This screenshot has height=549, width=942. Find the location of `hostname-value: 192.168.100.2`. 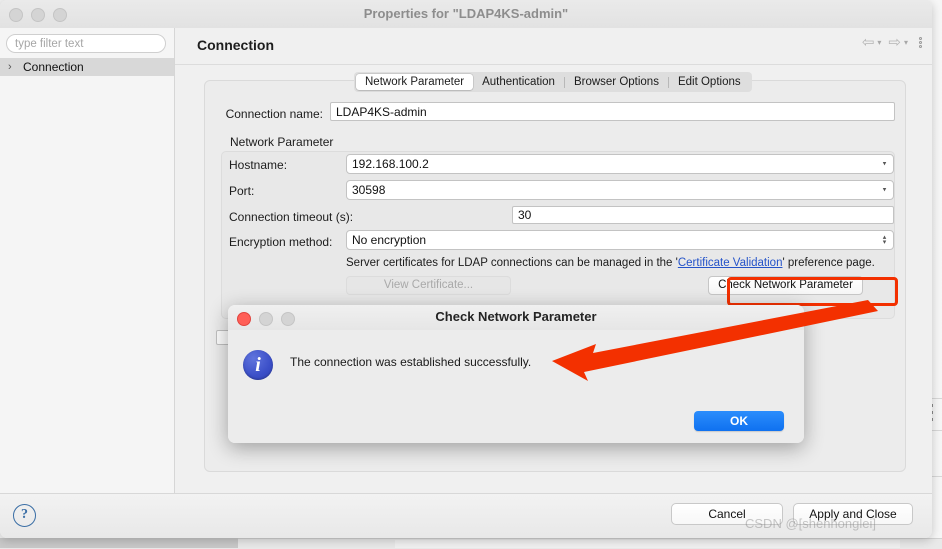

hostname-value: 192.168.100.2 is located at coordinates (390, 164).